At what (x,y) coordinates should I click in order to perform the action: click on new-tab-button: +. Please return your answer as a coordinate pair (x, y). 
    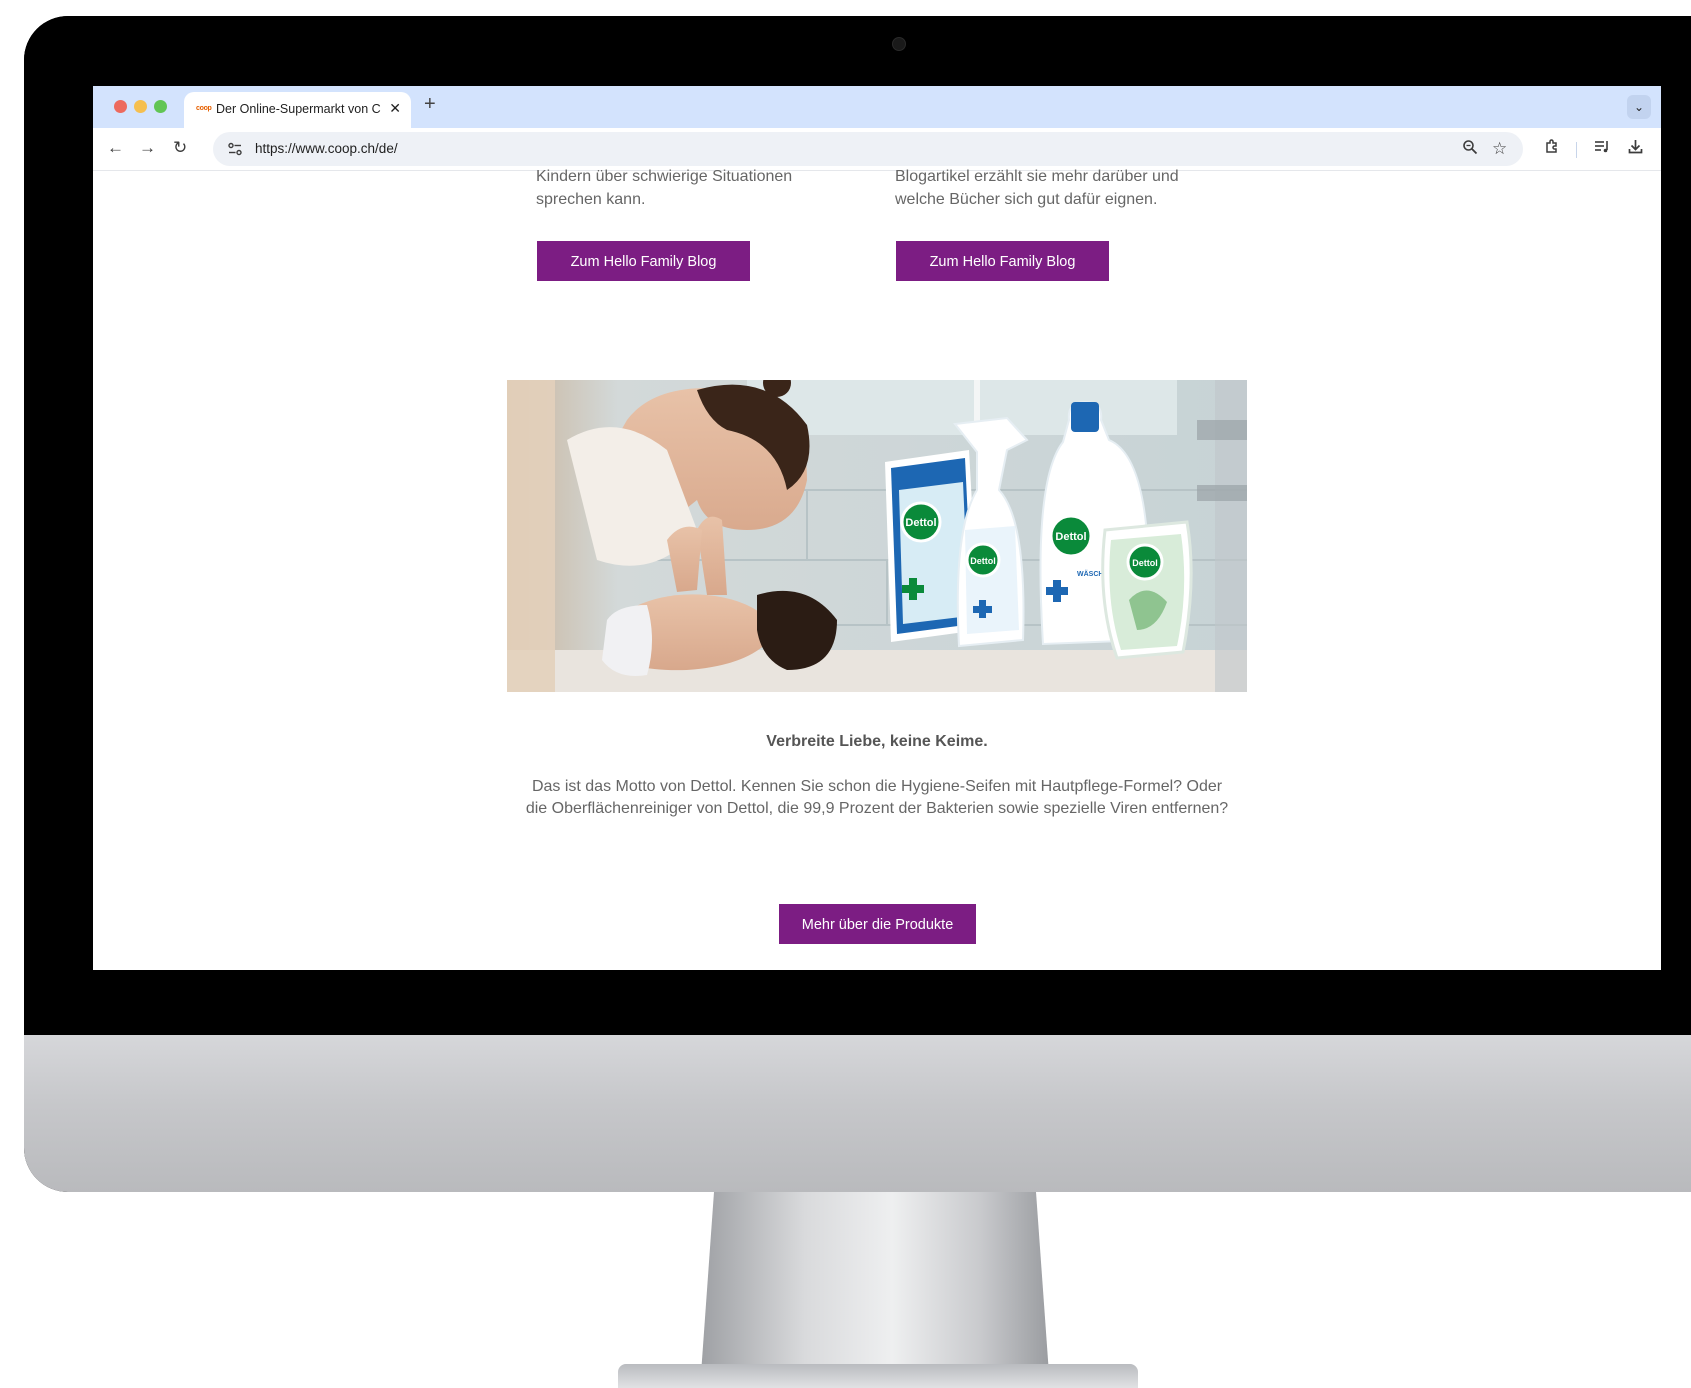
    Looking at the image, I should click on (430, 104).